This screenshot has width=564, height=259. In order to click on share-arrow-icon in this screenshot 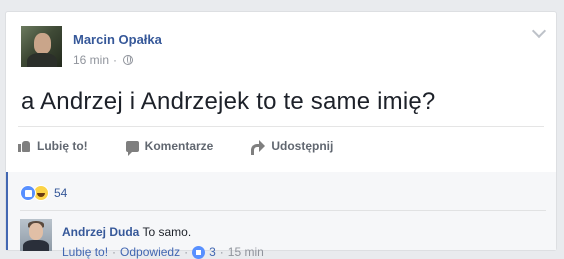, I will do `click(258, 147)`.